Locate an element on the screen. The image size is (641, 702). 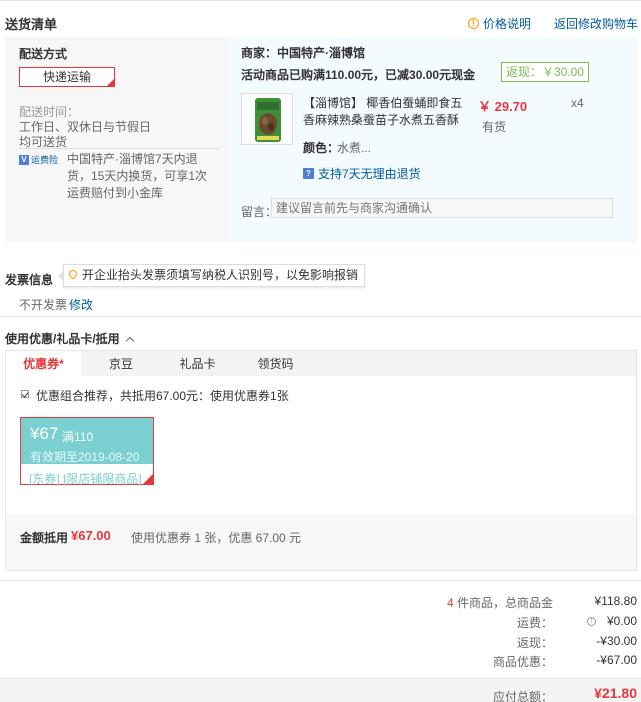
invoice-tip-text: 开企业抬头发票须填写纳税人识别号，以免影响报销 is located at coordinates (220, 275).